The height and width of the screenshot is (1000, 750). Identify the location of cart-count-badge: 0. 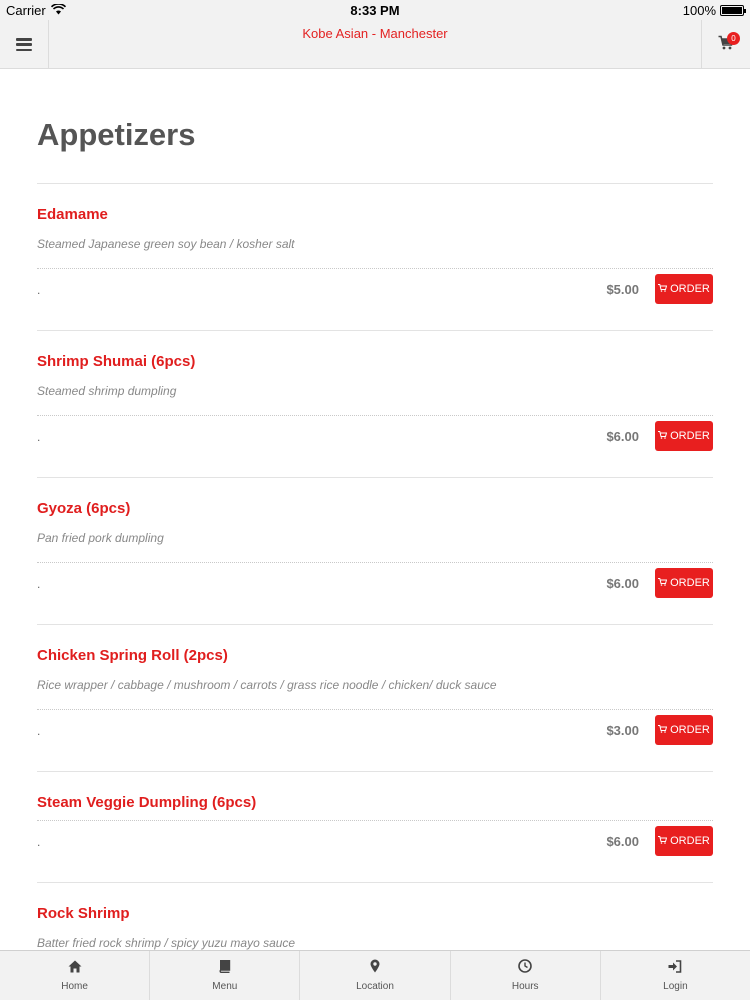
(733, 38).